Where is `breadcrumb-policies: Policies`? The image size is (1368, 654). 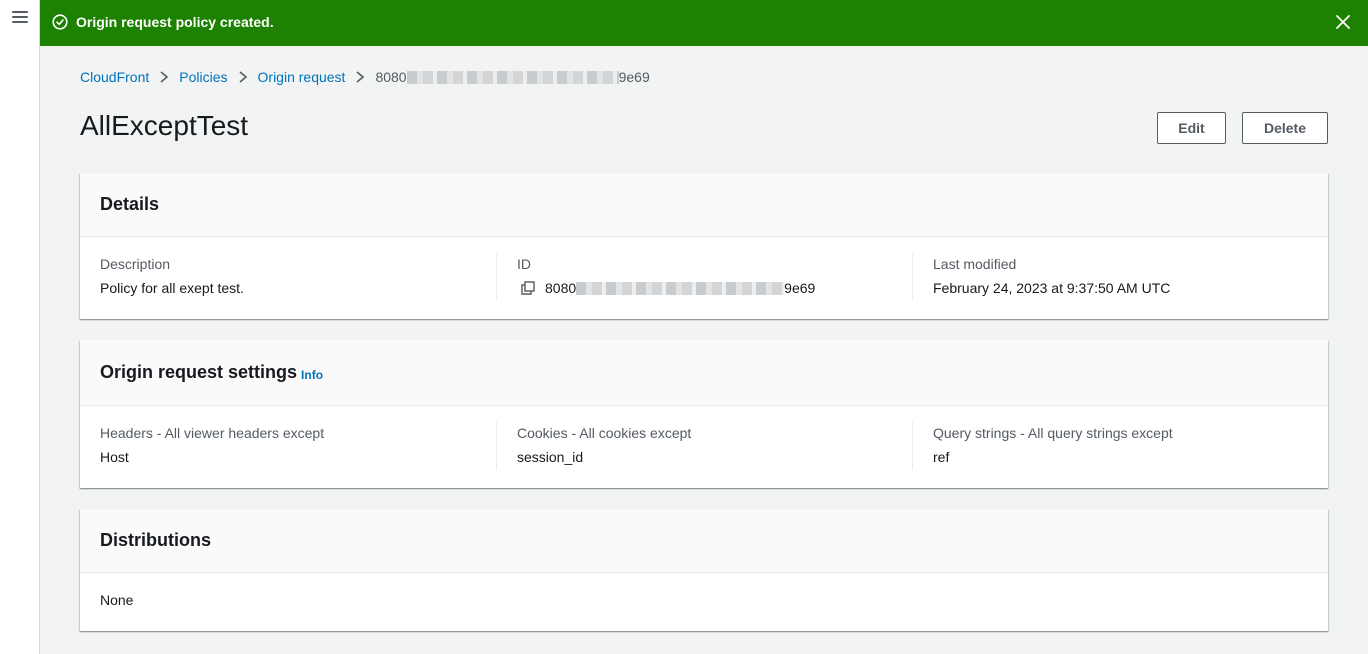
breadcrumb-policies: Policies is located at coordinates (203, 77).